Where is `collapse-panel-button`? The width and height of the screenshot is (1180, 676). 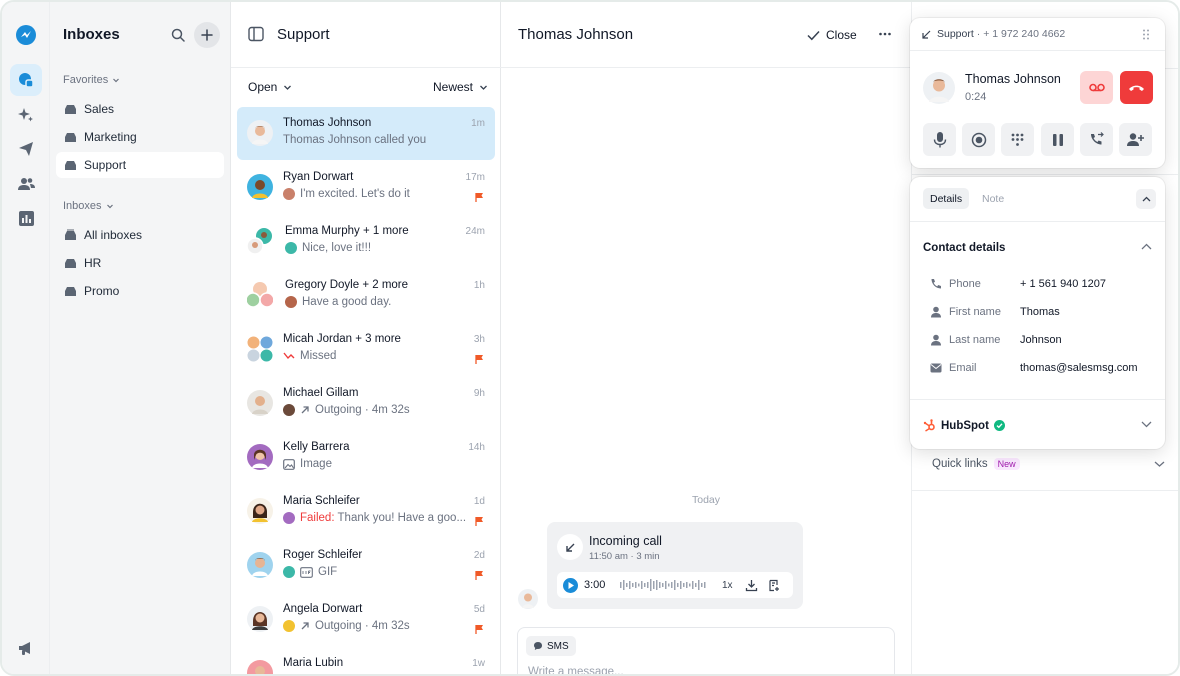
collapse-panel-button is located at coordinates (1146, 199).